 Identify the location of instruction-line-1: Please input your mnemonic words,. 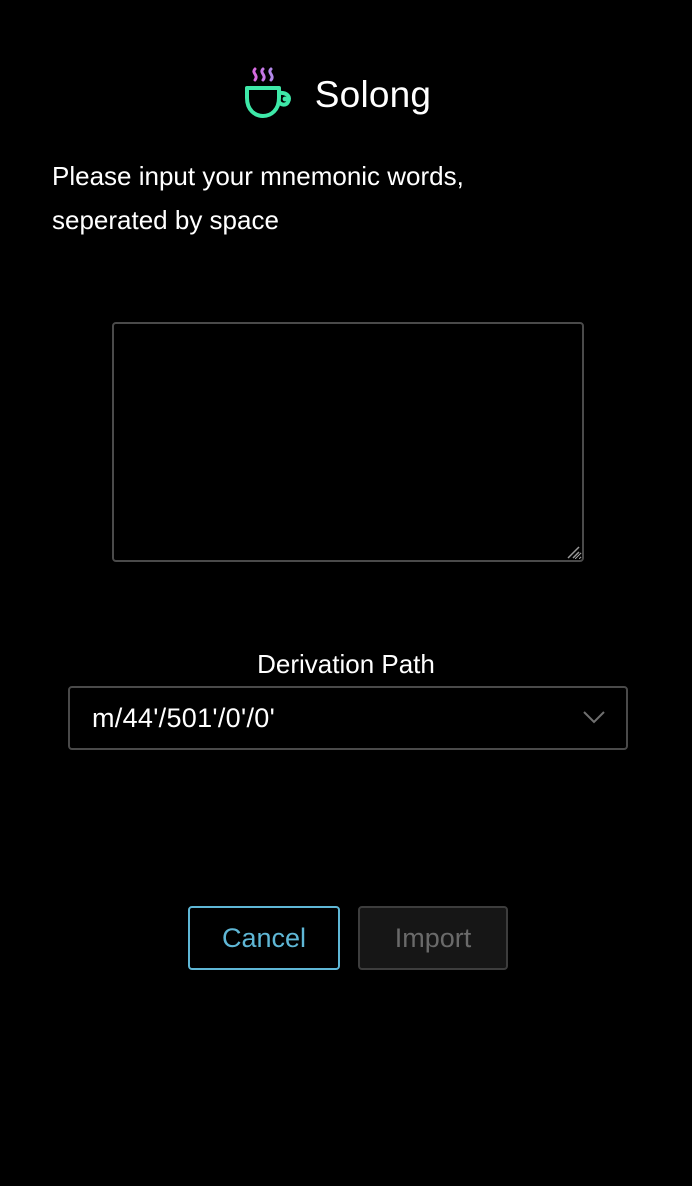
(258, 176).